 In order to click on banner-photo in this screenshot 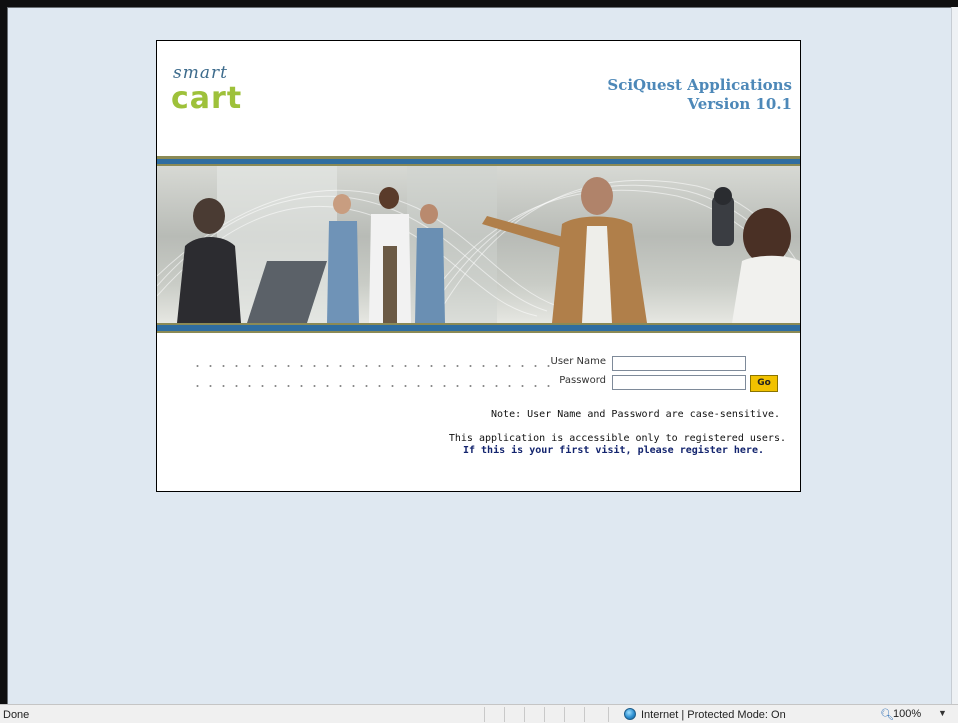, I will do `click(478, 244)`.